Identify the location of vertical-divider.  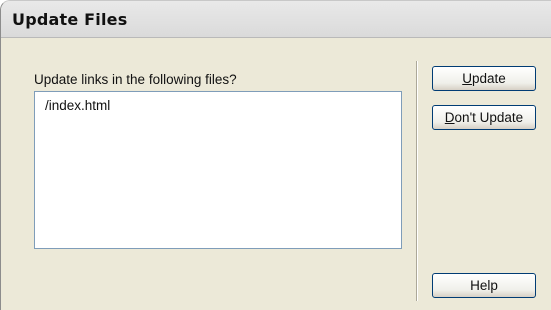
(417, 181).